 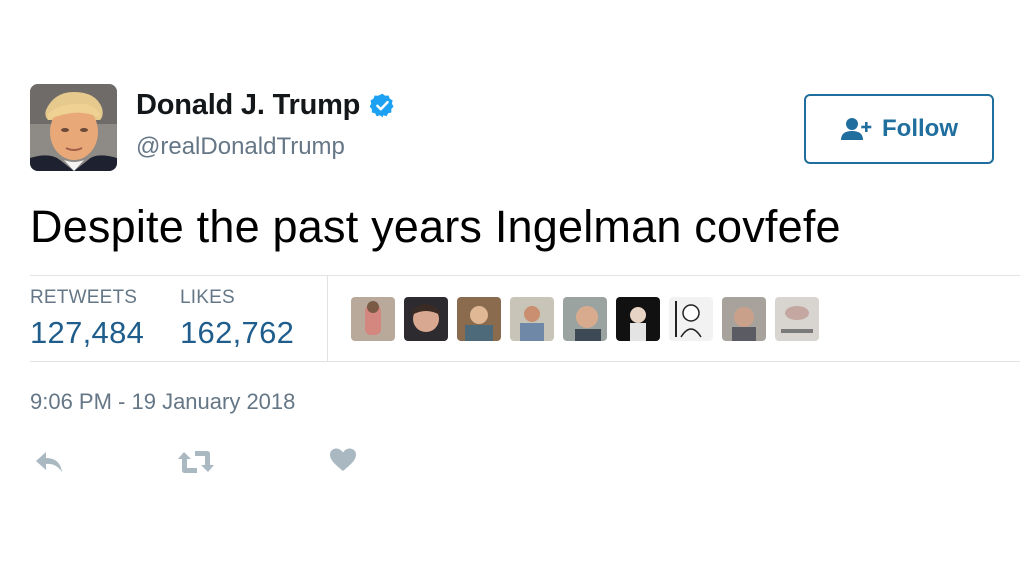 I want to click on likes-count: 162,762, so click(x=237, y=332).